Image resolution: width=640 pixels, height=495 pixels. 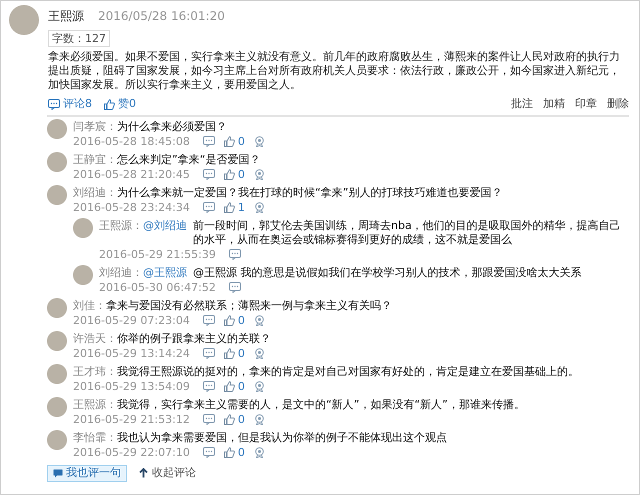 What do you see at coordinates (321, 405) in the screenshot?
I see `comment-text: 我觉得，实行拿来主义需要的人，是文中的“新人”，如果没有“新人”，那谁来传播。` at bounding box center [321, 405].